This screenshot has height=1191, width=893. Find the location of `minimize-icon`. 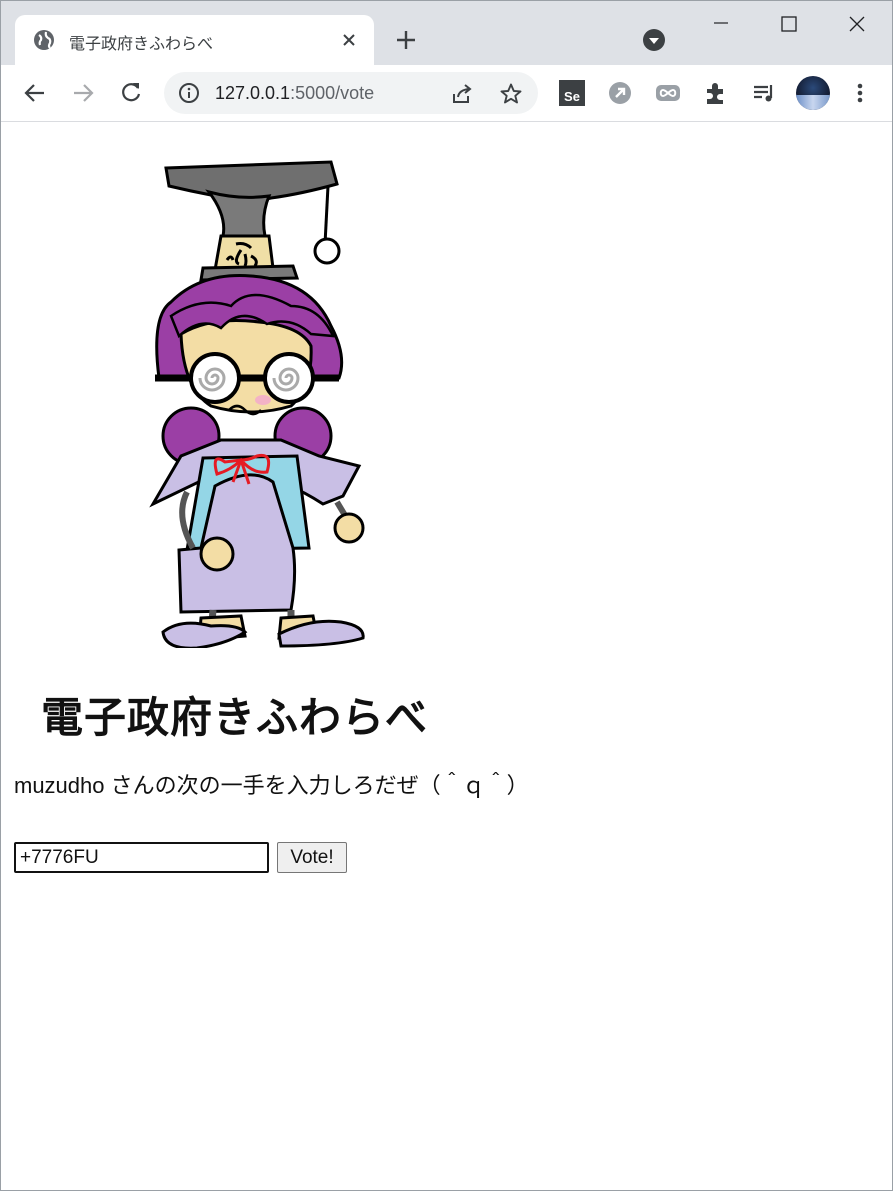

minimize-icon is located at coordinates (721, 25).